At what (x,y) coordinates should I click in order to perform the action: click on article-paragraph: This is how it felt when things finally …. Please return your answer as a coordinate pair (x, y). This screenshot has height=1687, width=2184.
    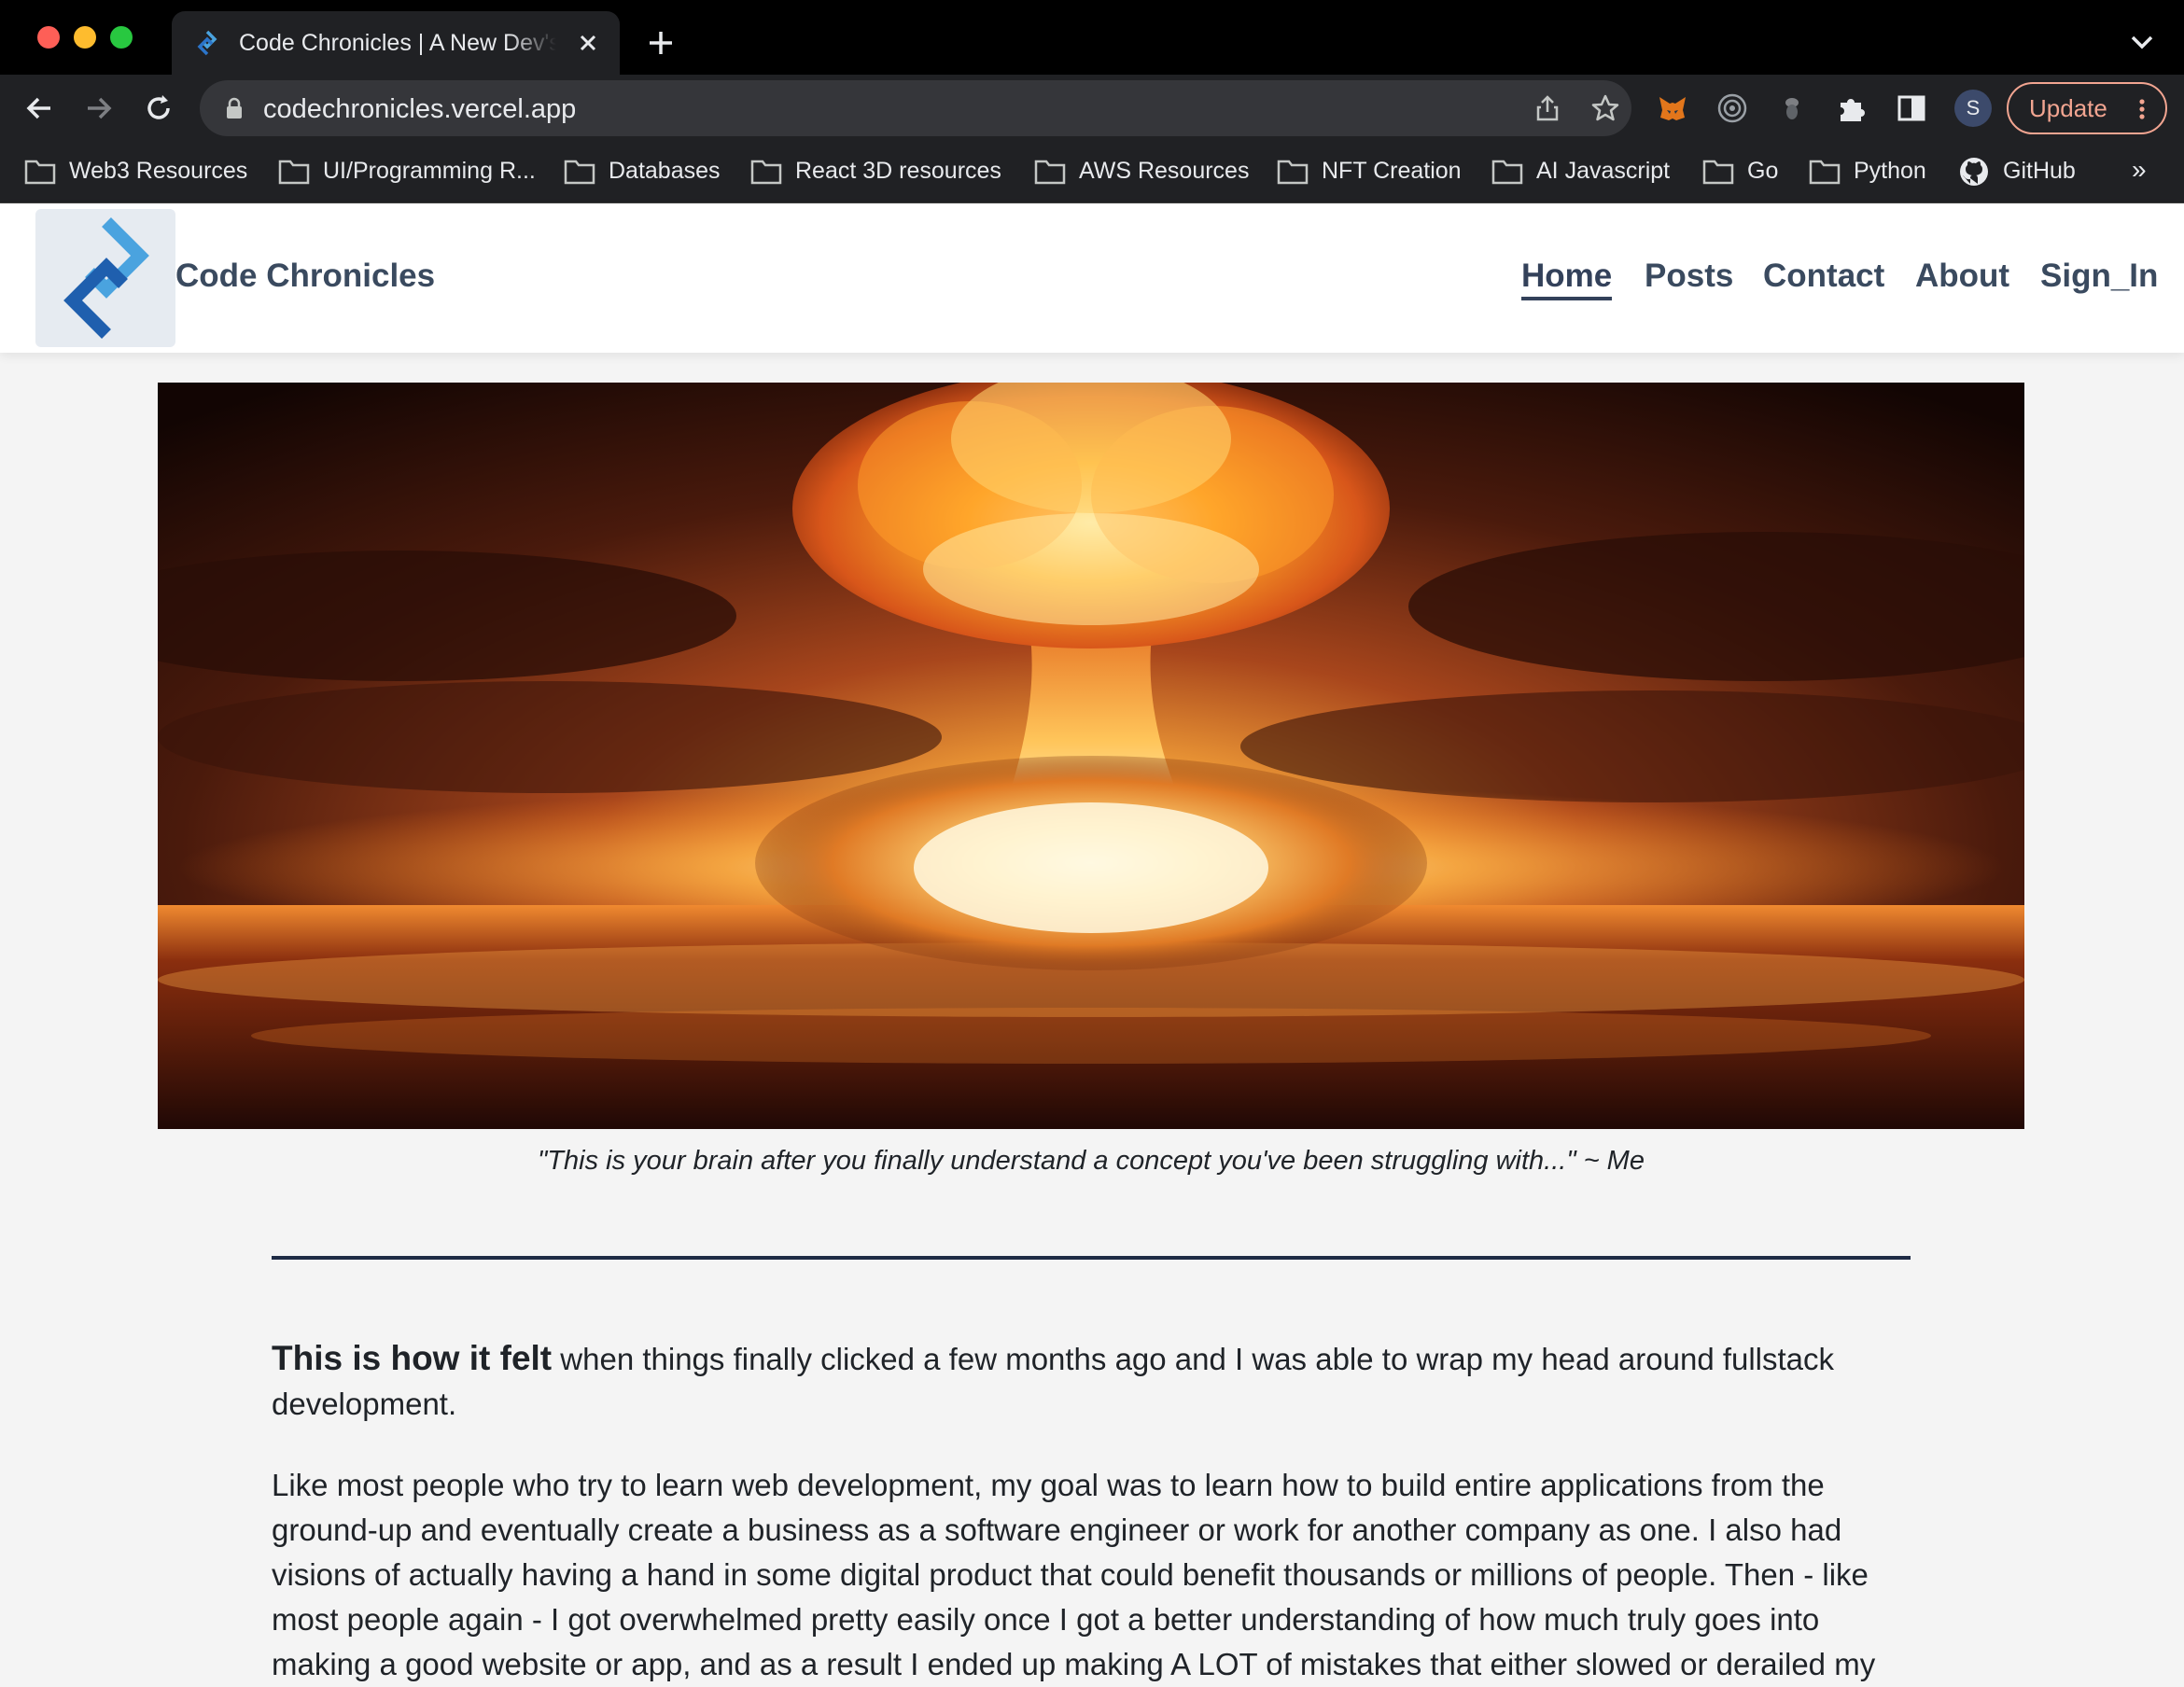
    Looking at the image, I should click on (1093, 1381).